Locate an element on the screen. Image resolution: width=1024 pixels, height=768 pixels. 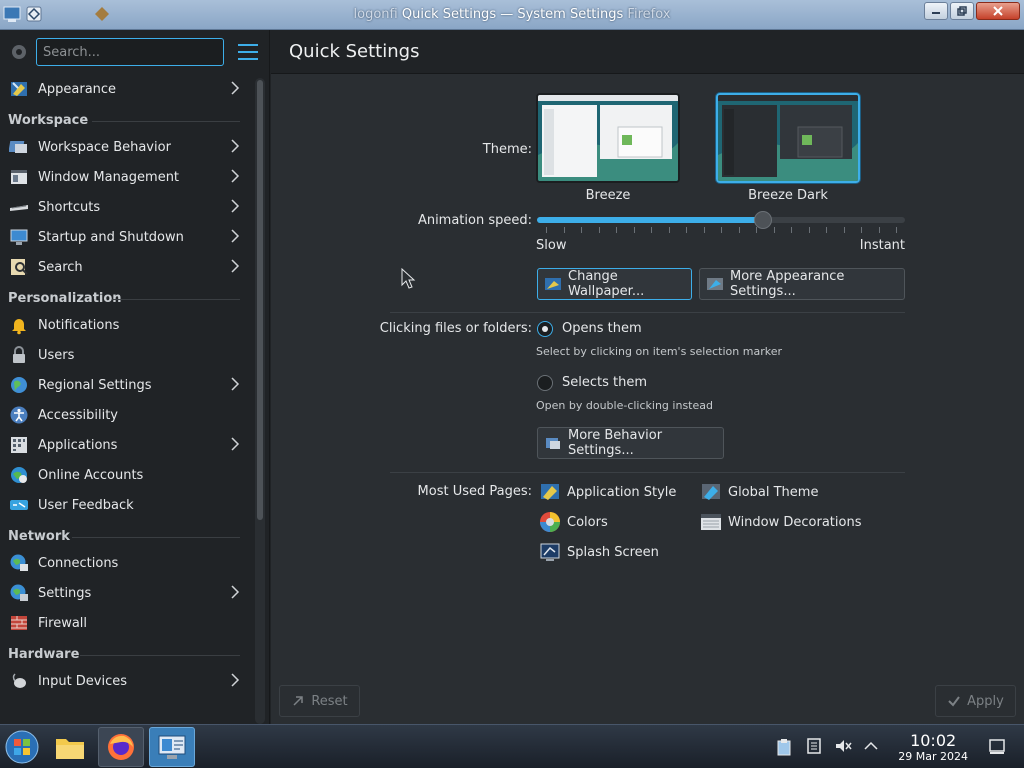
tray-volume is located at coordinates (843, 746).